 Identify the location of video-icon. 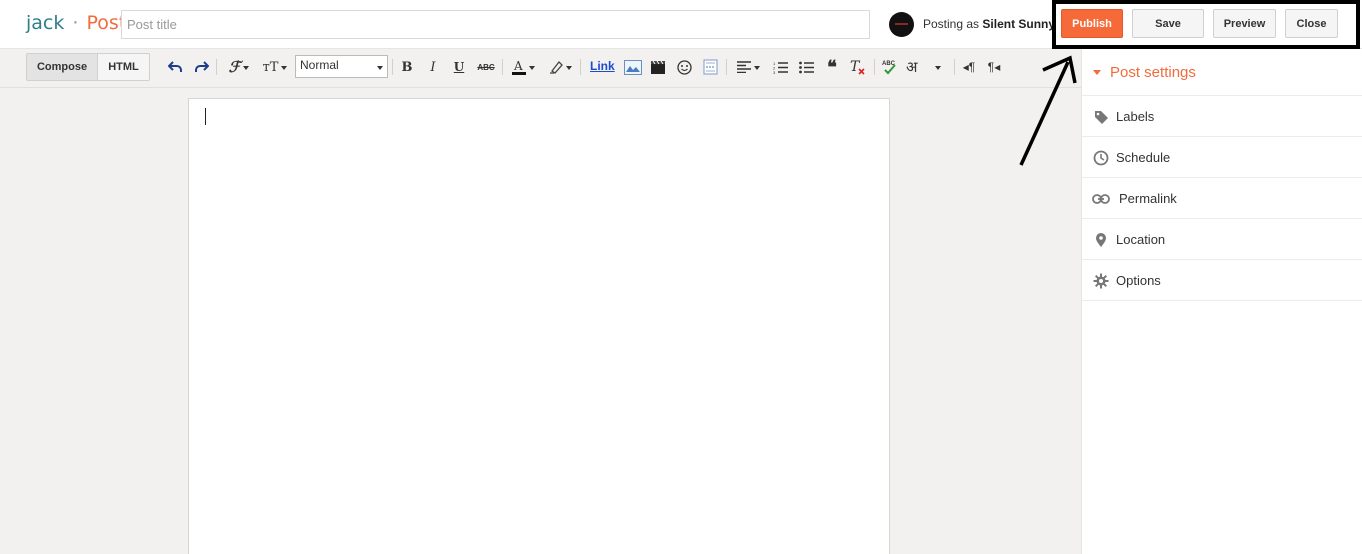
(658, 67).